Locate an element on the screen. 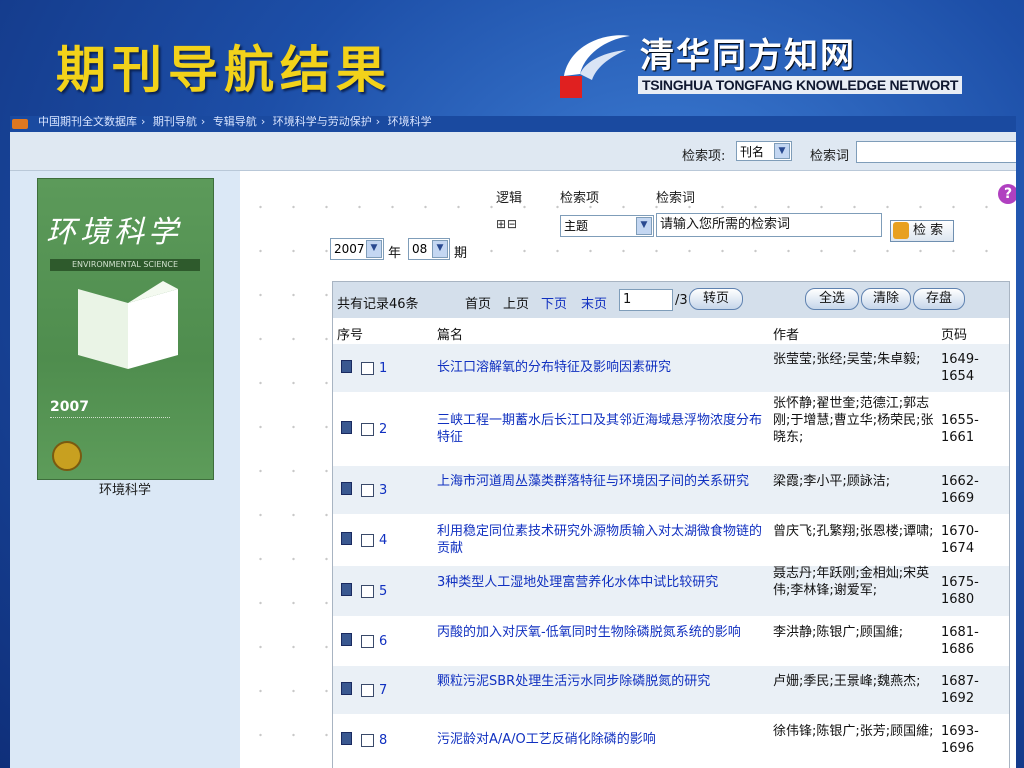  select-all-button: 全选 is located at coordinates (832, 299).